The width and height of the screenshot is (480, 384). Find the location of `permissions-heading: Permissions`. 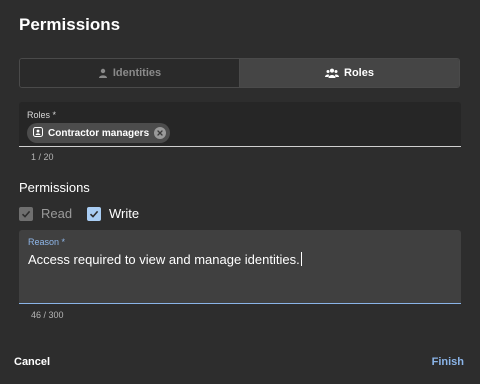

permissions-heading: Permissions is located at coordinates (54, 187).